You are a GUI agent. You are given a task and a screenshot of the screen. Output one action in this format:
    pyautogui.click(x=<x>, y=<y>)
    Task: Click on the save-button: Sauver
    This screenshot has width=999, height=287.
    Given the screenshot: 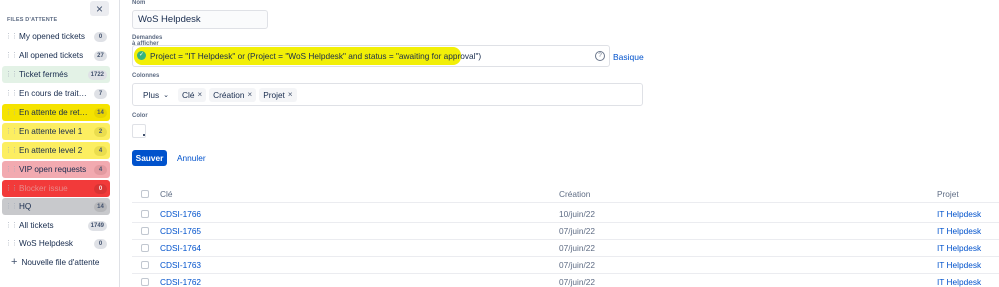 What is the action you would take?
    pyautogui.click(x=149, y=158)
    